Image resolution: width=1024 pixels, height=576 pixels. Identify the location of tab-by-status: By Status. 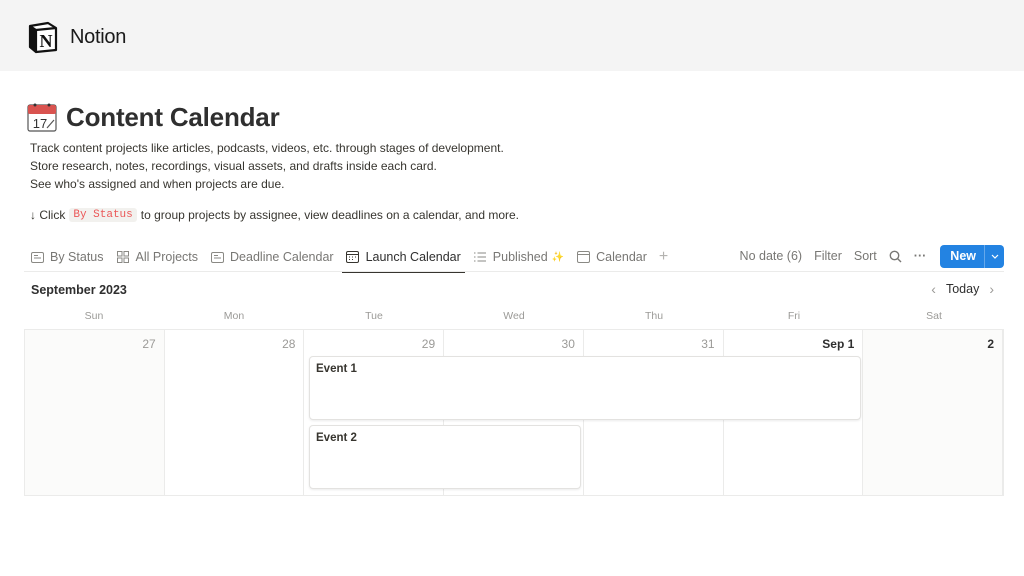
(67, 257).